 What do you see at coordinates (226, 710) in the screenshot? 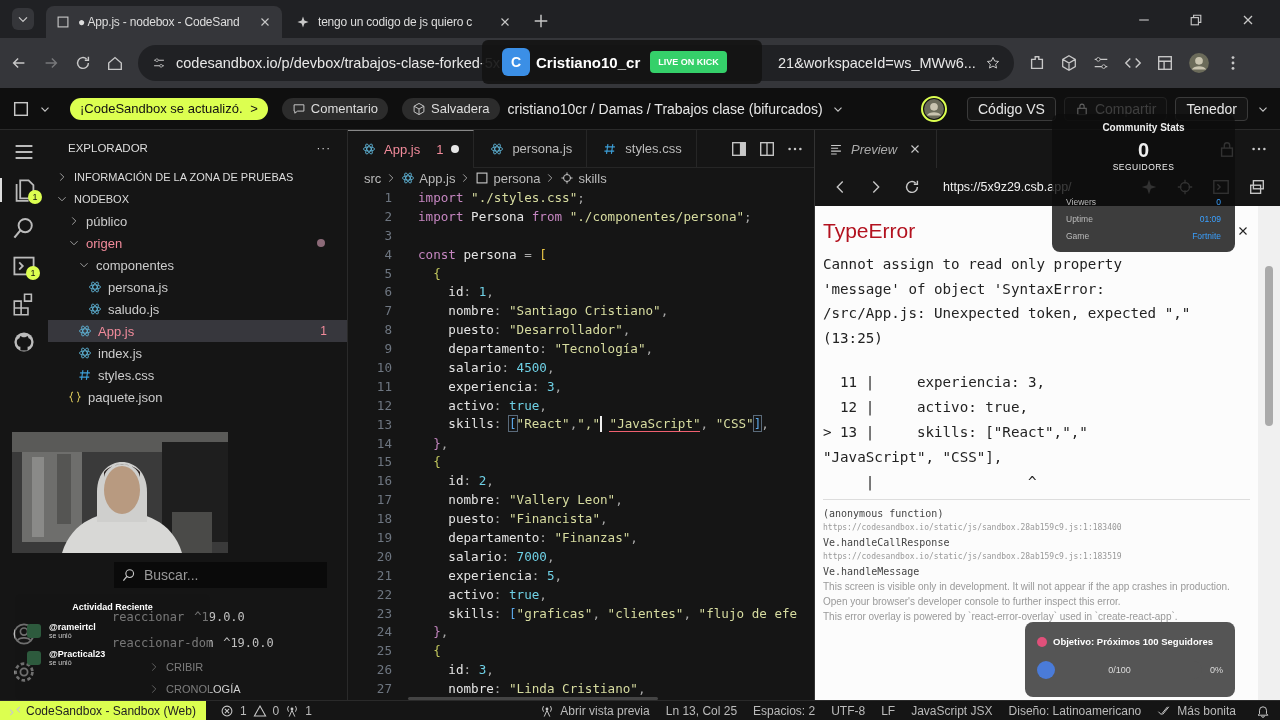
I see `error-icon` at bounding box center [226, 710].